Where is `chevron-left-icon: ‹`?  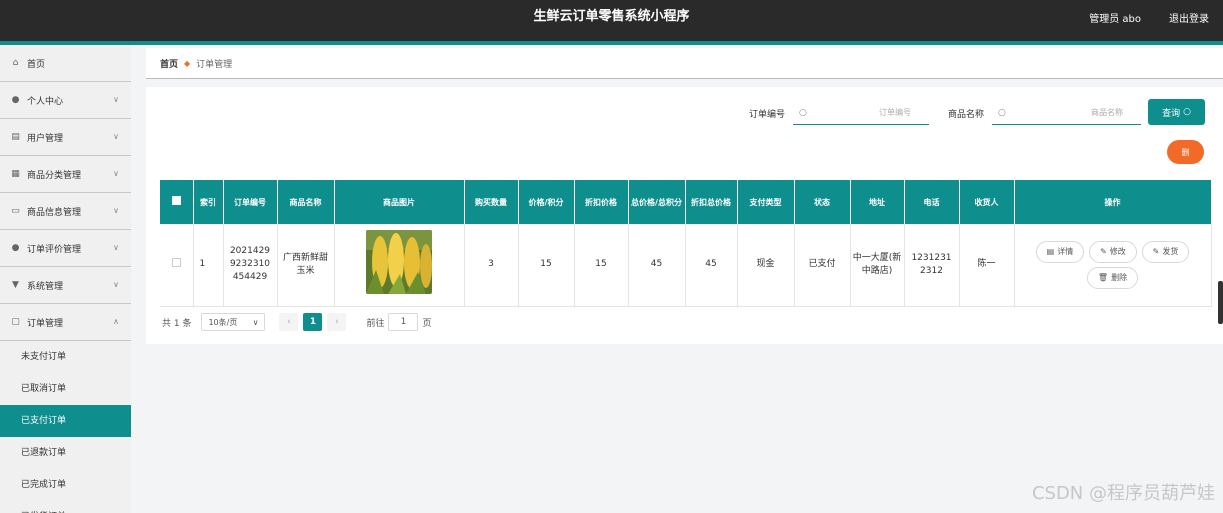 chevron-left-icon: ‹ is located at coordinates (289, 322).